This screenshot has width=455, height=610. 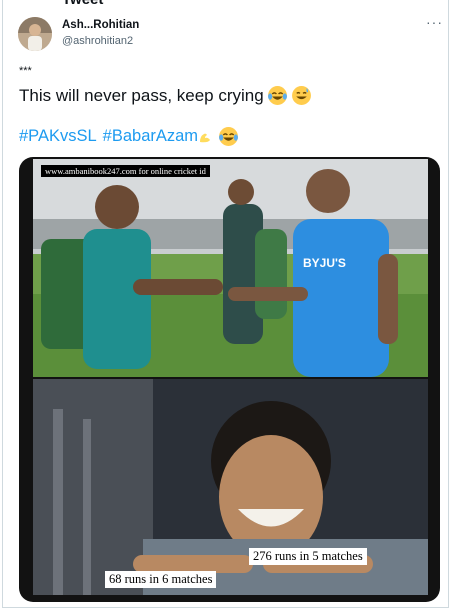 I want to click on hashtag-link: #PAKvsSL, so click(x=58, y=136).